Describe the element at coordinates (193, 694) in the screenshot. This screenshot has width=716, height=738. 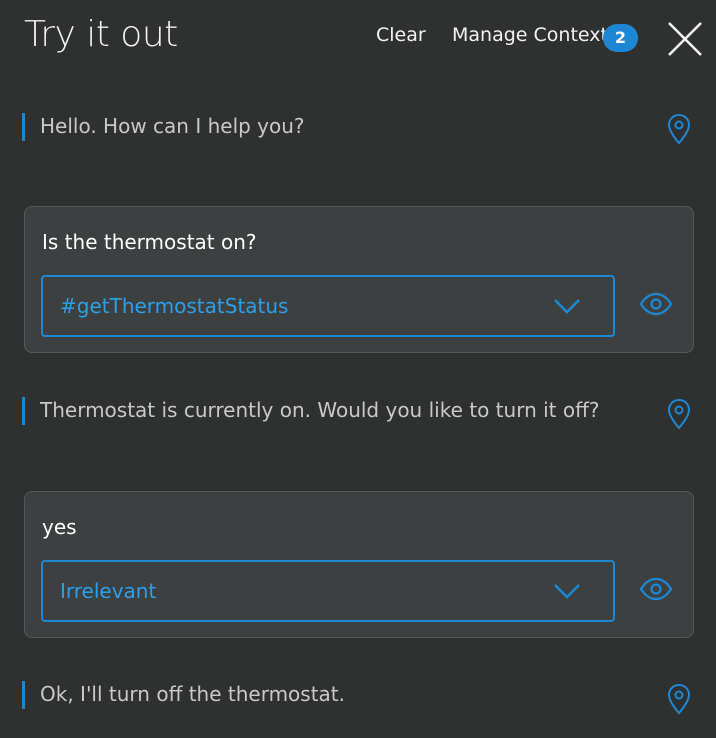
I see `bot-message-text: Ok, I'll turn off the thermostat.` at that location.